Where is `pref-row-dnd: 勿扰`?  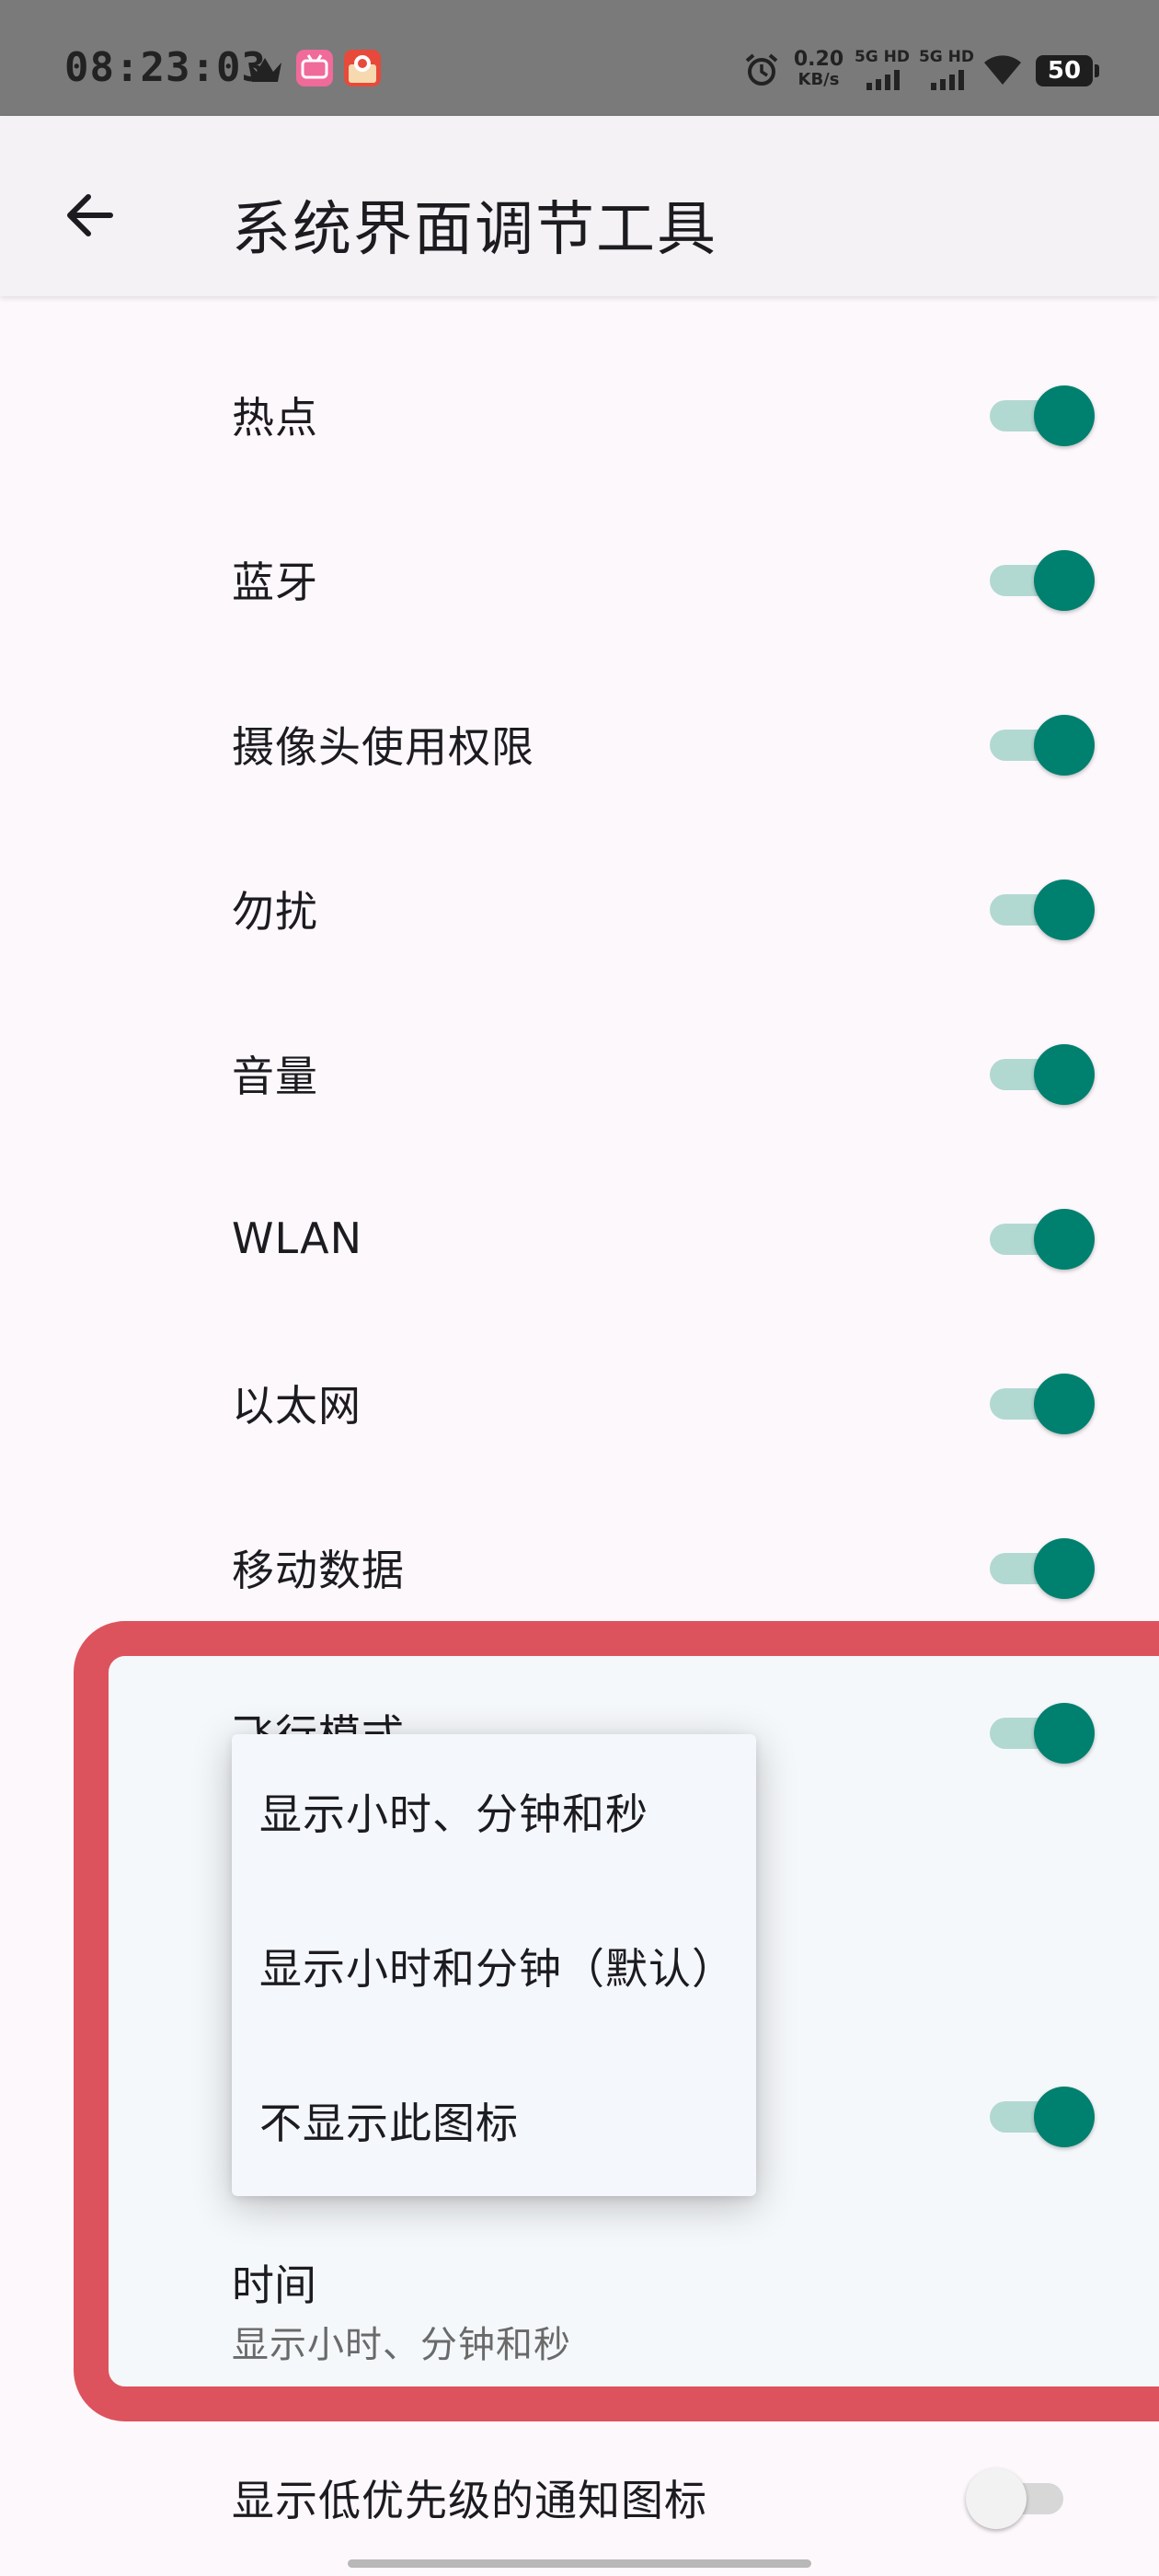
pref-row-dnd: 勿扰 is located at coordinates (579, 908).